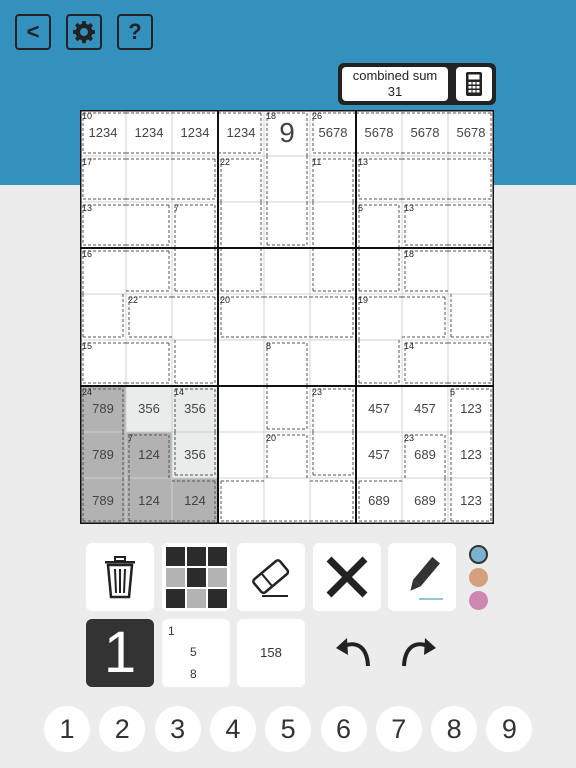 This screenshot has height=768, width=576. Describe the element at coordinates (87, 162) in the screenshot. I see `cage-sum-label: 17` at that location.